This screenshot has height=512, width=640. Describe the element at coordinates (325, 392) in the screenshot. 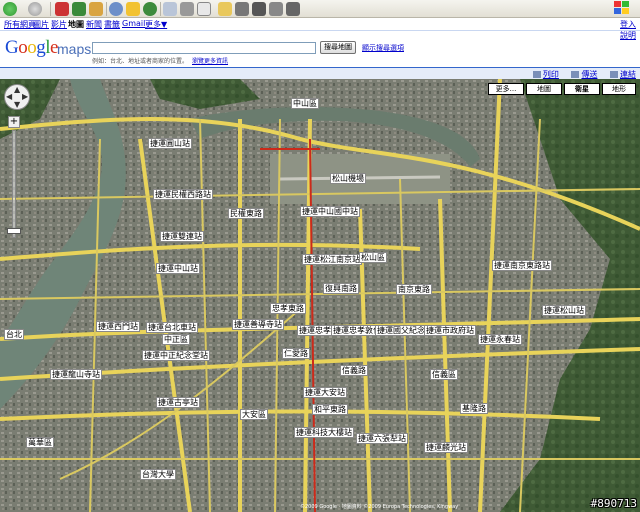

I see `map-label: 捷運大安站` at that location.